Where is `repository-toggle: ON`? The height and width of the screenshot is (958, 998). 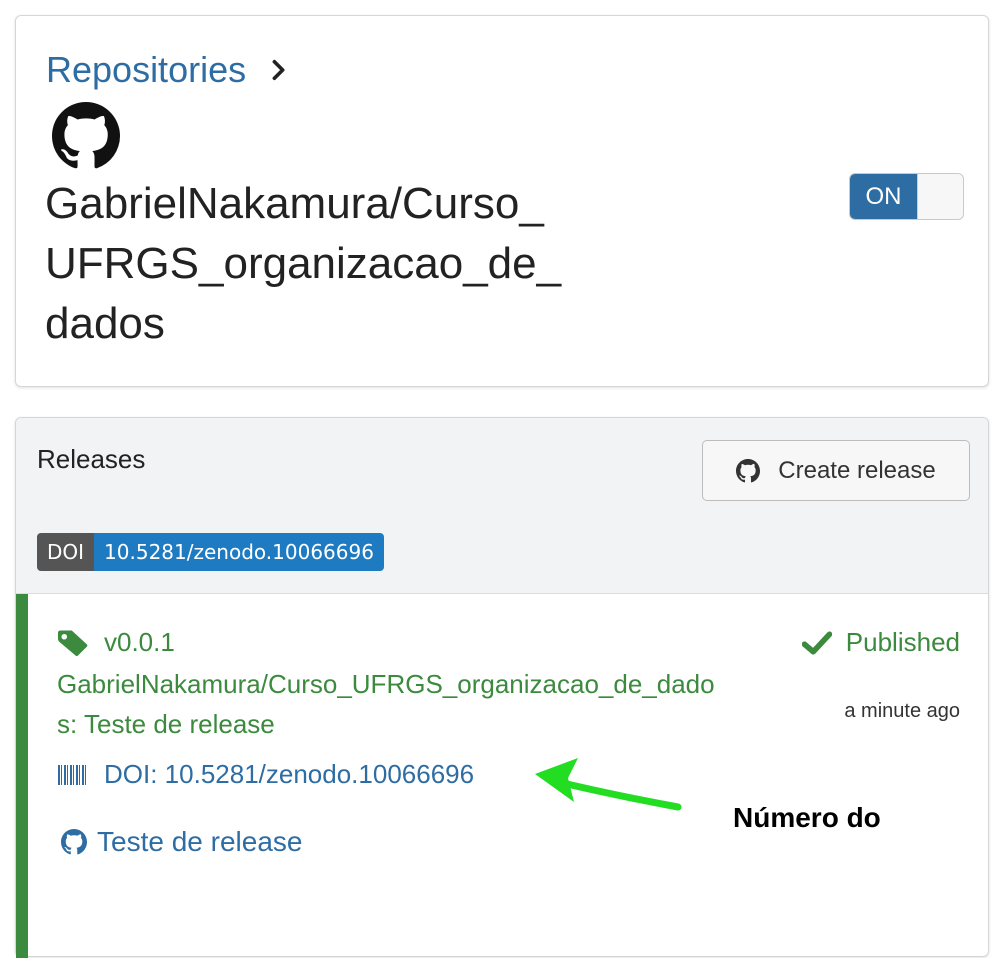 repository-toggle: ON is located at coordinates (906, 196).